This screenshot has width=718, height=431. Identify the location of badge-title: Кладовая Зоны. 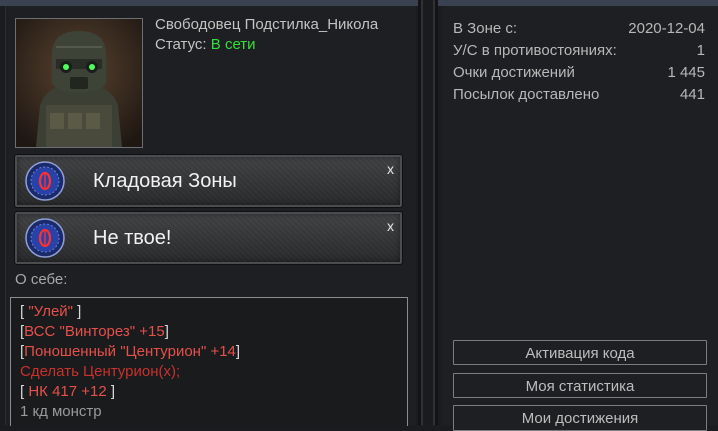
(165, 181).